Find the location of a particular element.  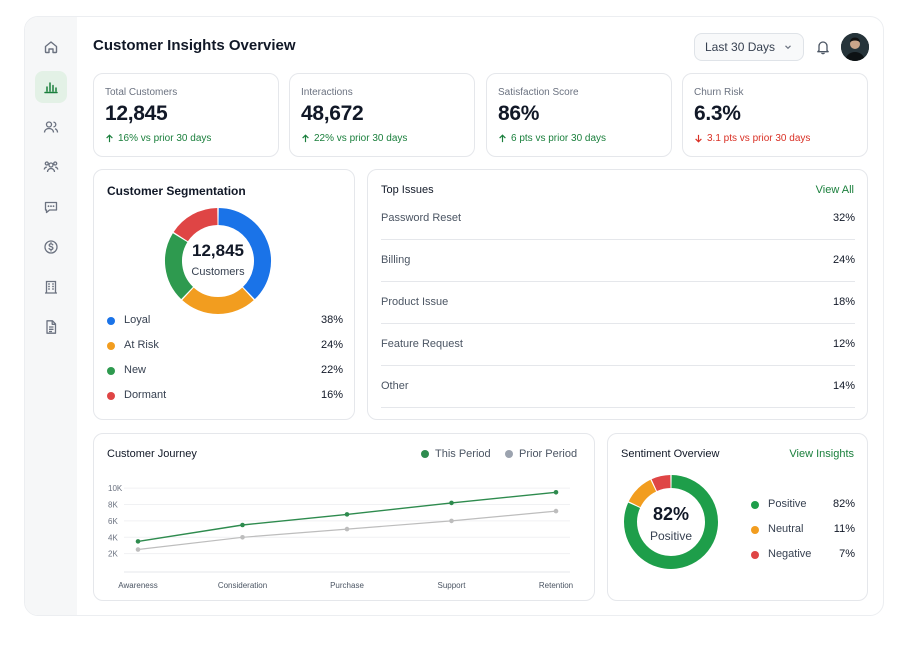

segment-value: 16% is located at coordinates (331, 395).